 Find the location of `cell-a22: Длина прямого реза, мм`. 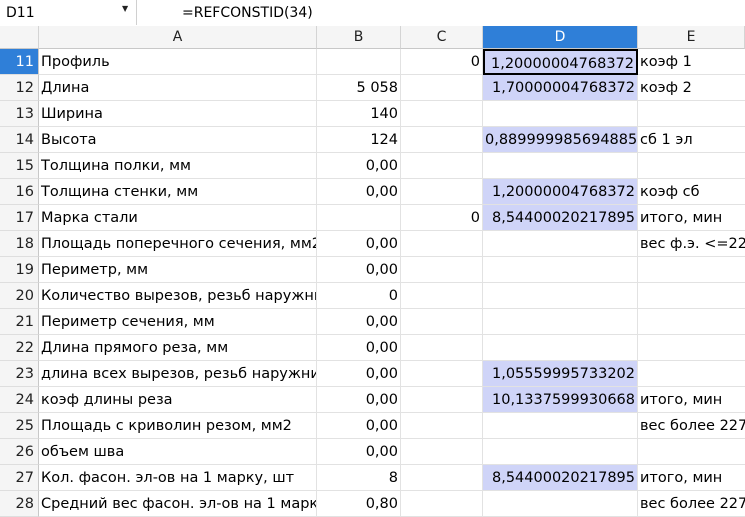

cell-a22: Длина прямого реза, мм is located at coordinates (178, 348).